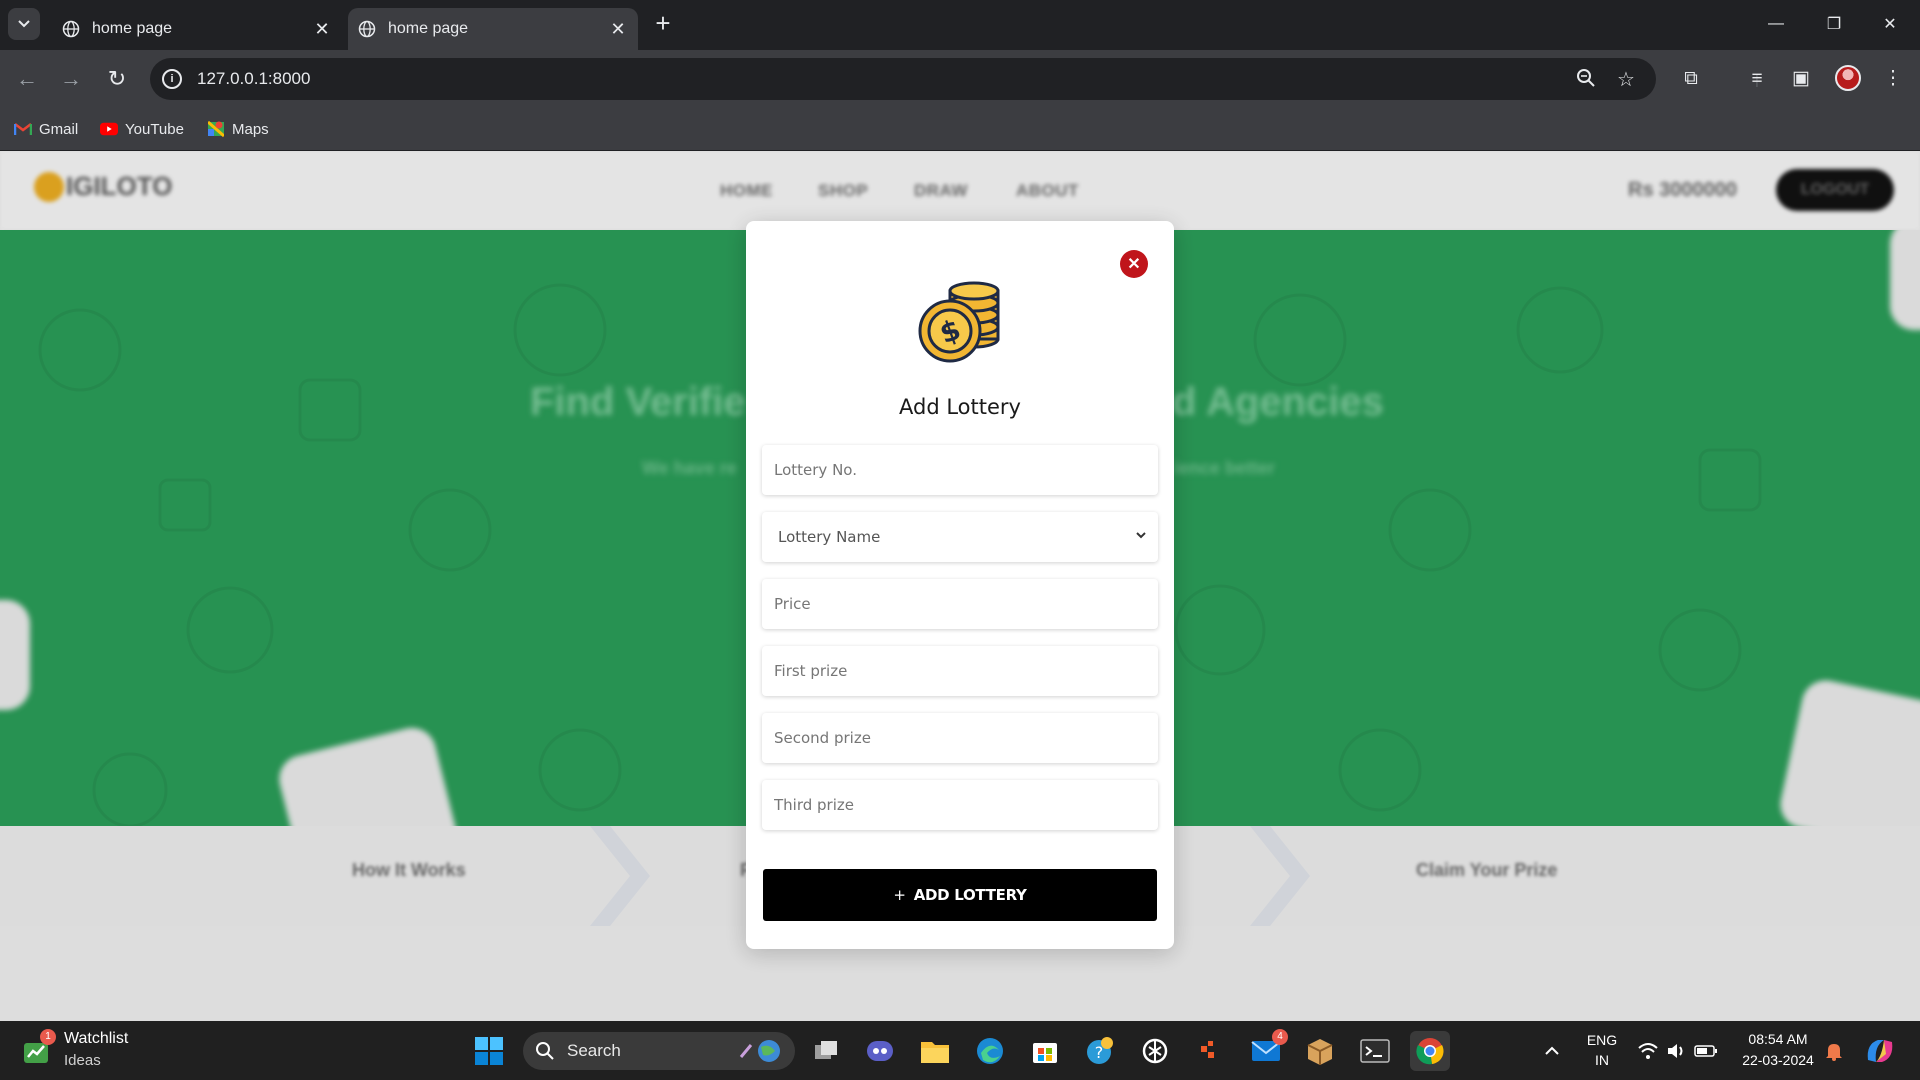  I want to click on lottery-no-field, so click(960, 470).